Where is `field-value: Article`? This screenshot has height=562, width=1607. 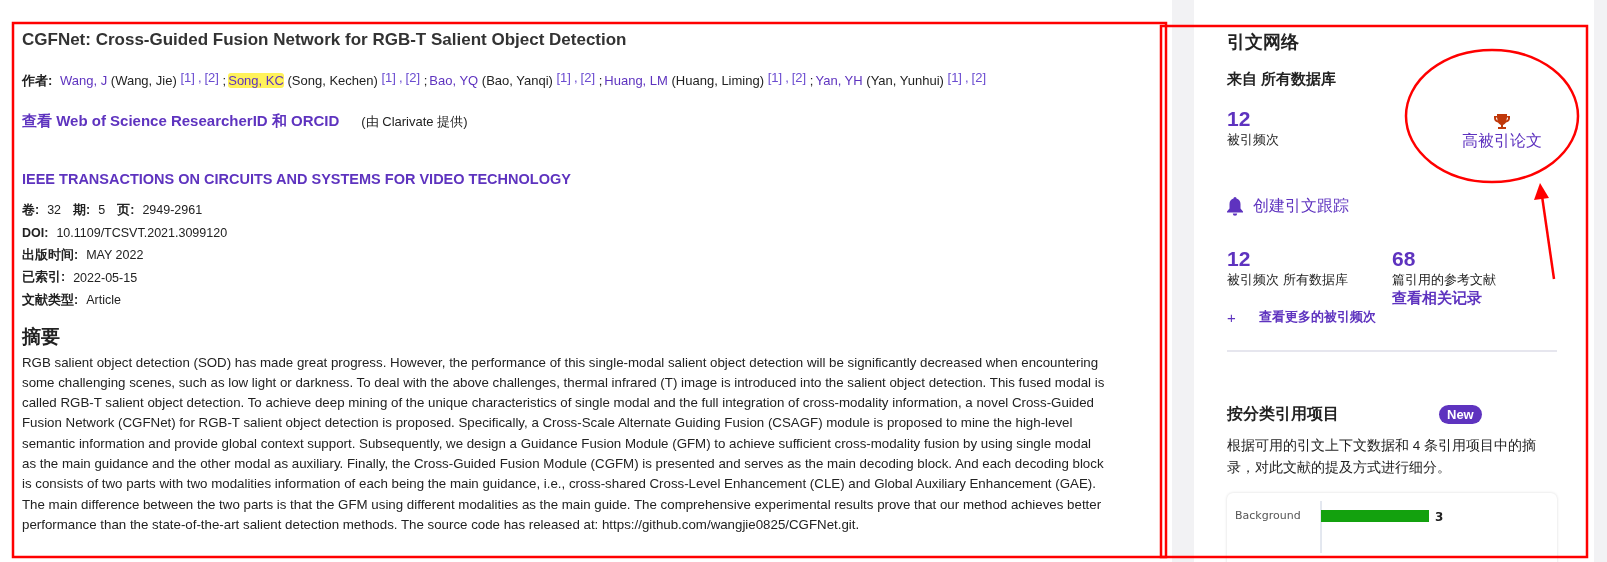
field-value: Article is located at coordinates (103, 300).